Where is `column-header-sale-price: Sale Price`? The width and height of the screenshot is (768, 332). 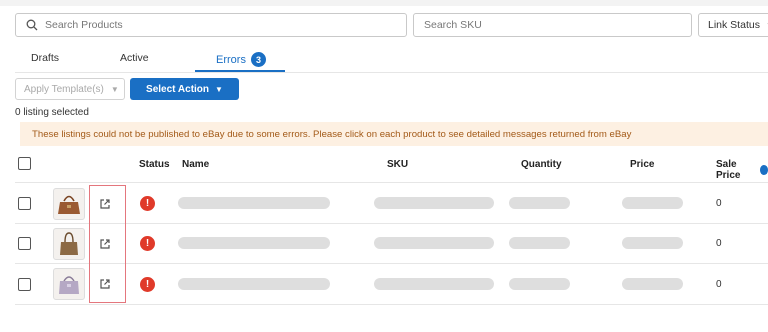 column-header-sale-price: Sale Price is located at coordinates (742, 170).